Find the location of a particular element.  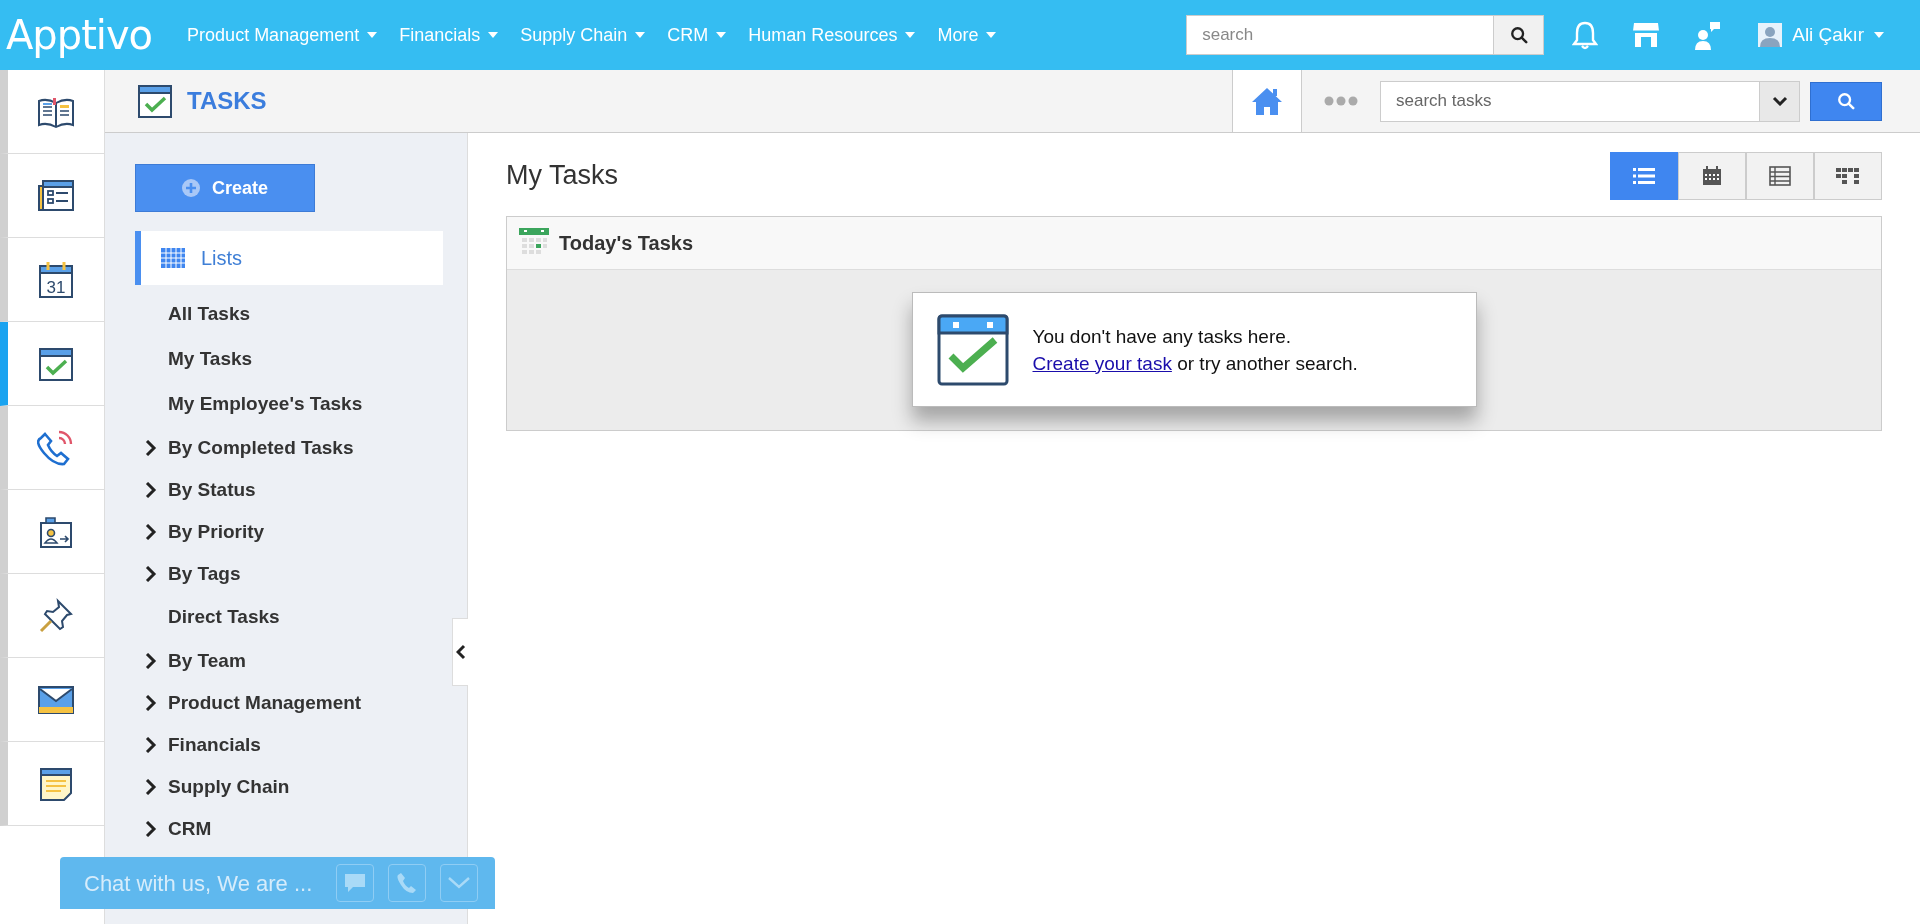

collapse-sidebar-button is located at coordinates (460, 652).